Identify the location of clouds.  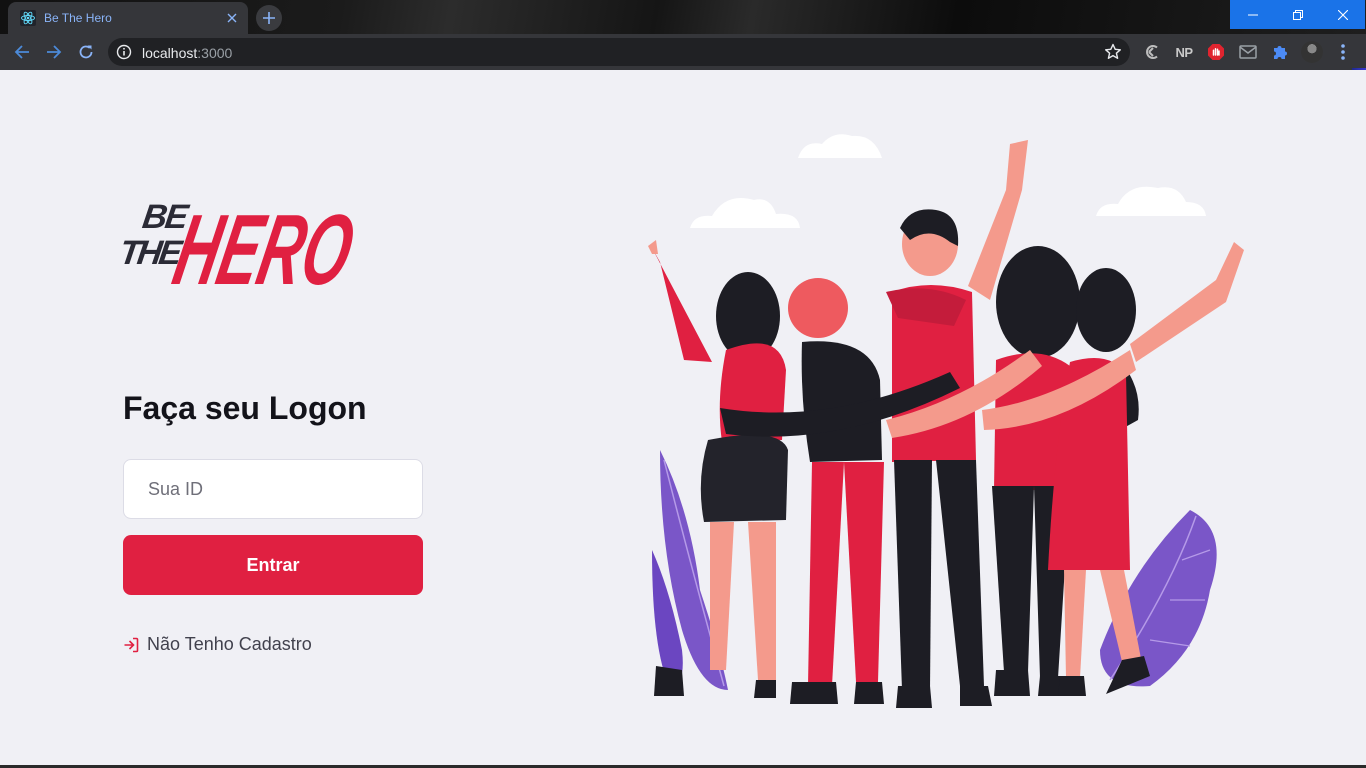
(948, 181).